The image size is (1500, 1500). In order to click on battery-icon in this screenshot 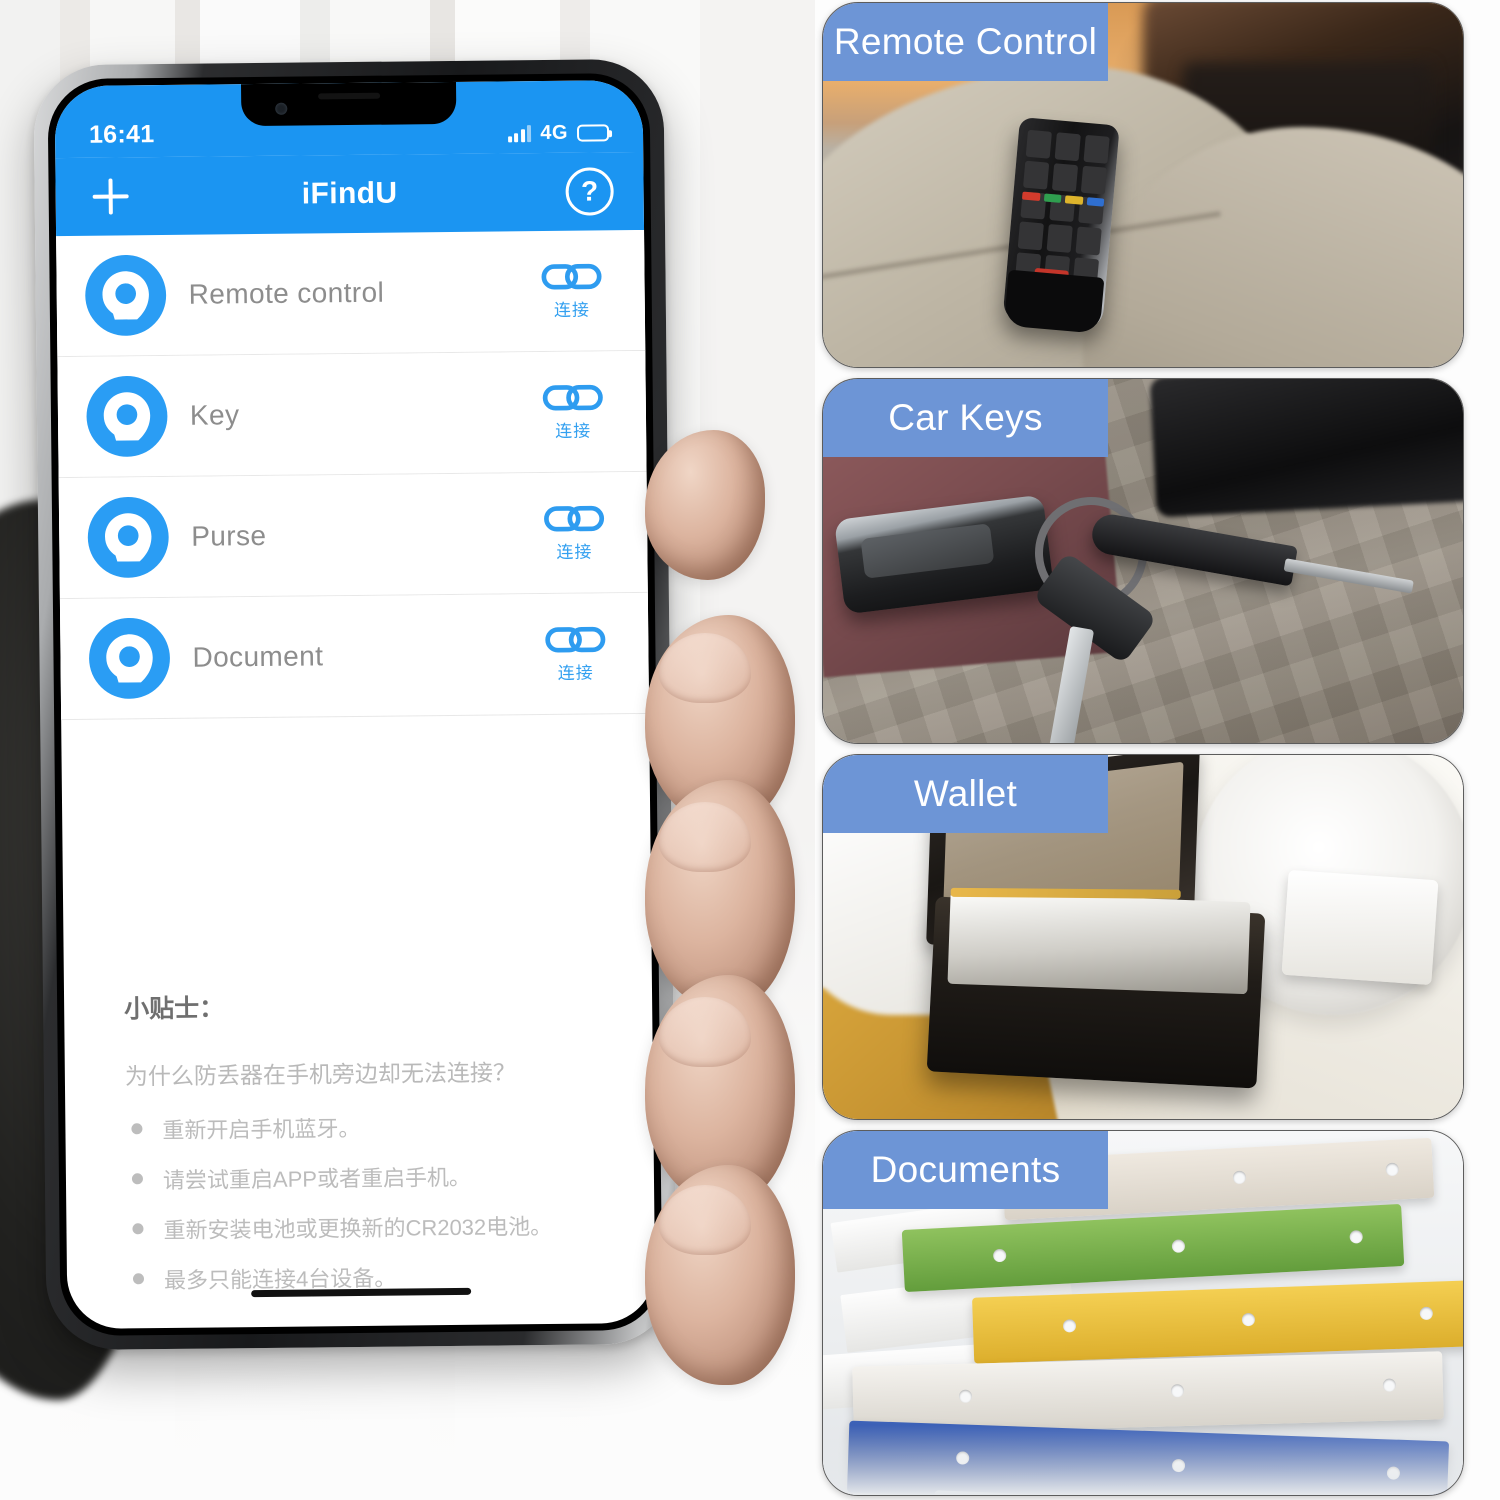, I will do `click(593, 133)`.